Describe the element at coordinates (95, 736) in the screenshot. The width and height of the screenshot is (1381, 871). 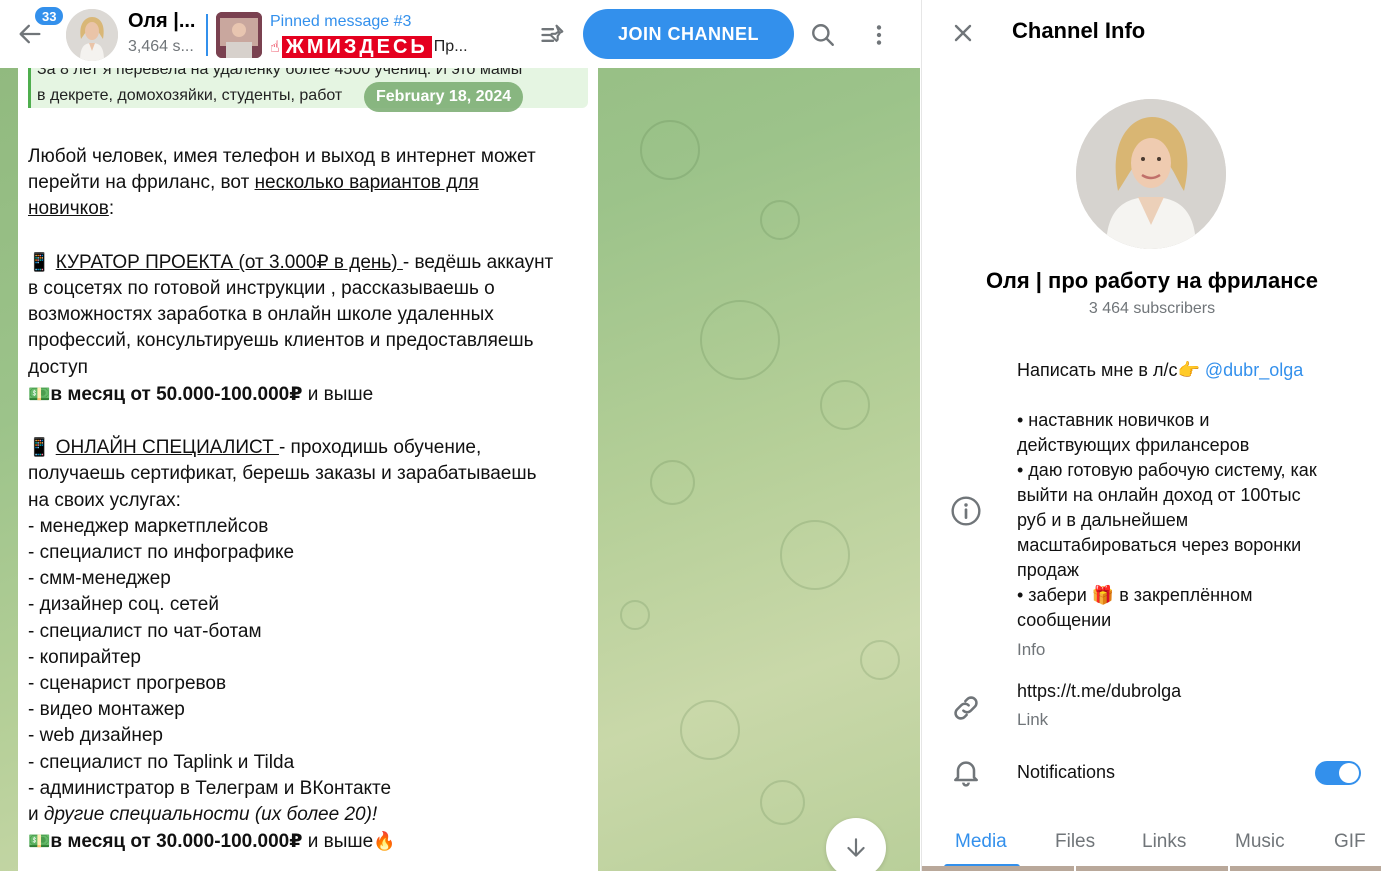
I see `list-item: - web дизайнер` at that location.